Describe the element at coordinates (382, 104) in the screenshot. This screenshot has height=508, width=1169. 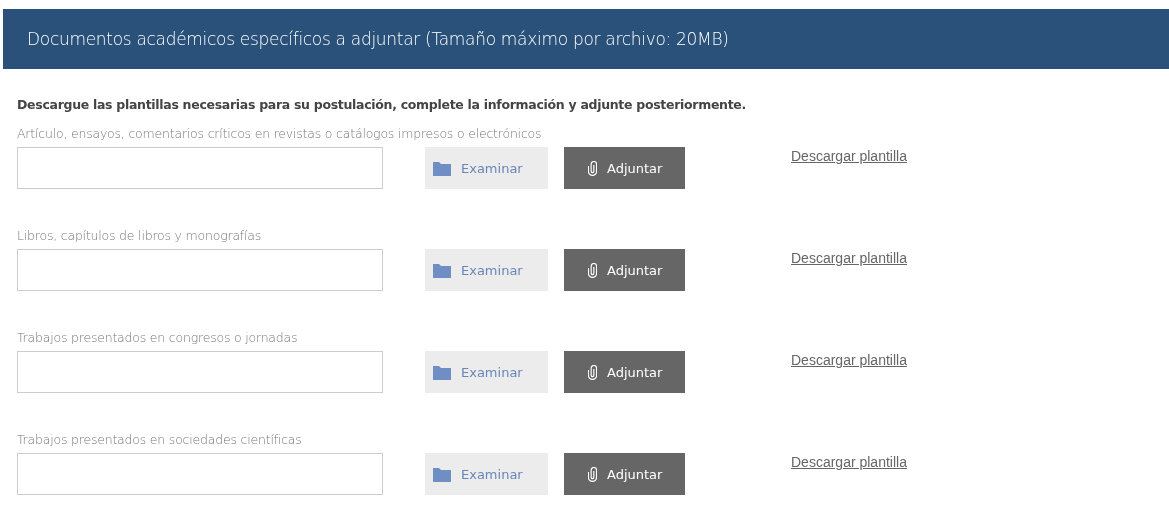
I see `instructions: Descargue las plantillas necesarias para su postulación, complete la información y adjunte posteriormente.` at that location.